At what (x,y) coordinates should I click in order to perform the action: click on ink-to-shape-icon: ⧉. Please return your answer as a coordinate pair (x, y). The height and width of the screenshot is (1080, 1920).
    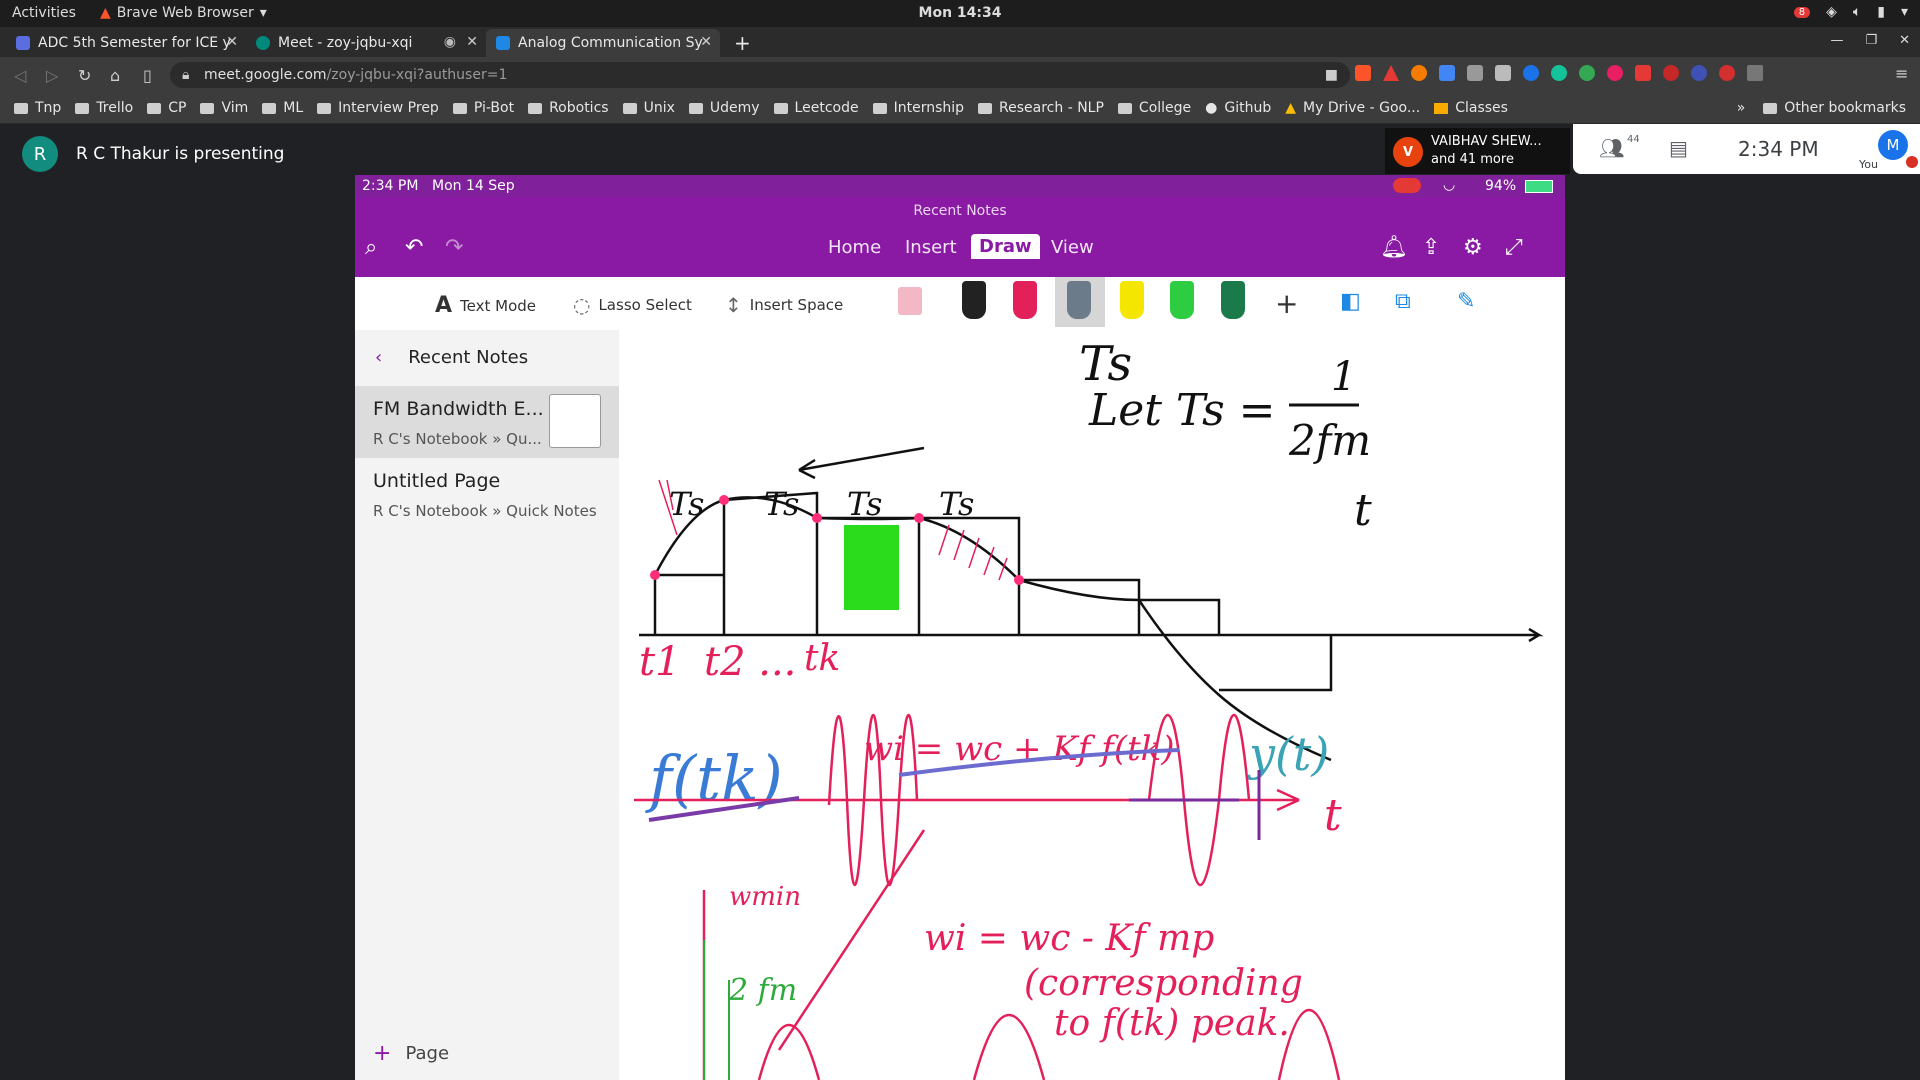
    Looking at the image, I should click on (1403, 301).